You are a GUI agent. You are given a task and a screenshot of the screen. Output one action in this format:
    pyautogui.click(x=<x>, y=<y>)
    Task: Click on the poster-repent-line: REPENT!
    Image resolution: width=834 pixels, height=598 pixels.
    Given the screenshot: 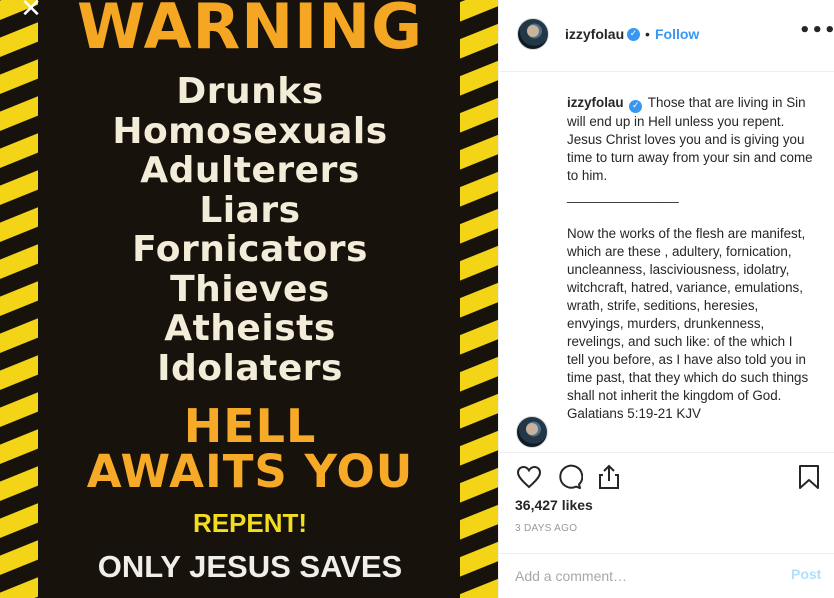 What is the action you would take?
    pyautogui.click(x=250, y=523)
    